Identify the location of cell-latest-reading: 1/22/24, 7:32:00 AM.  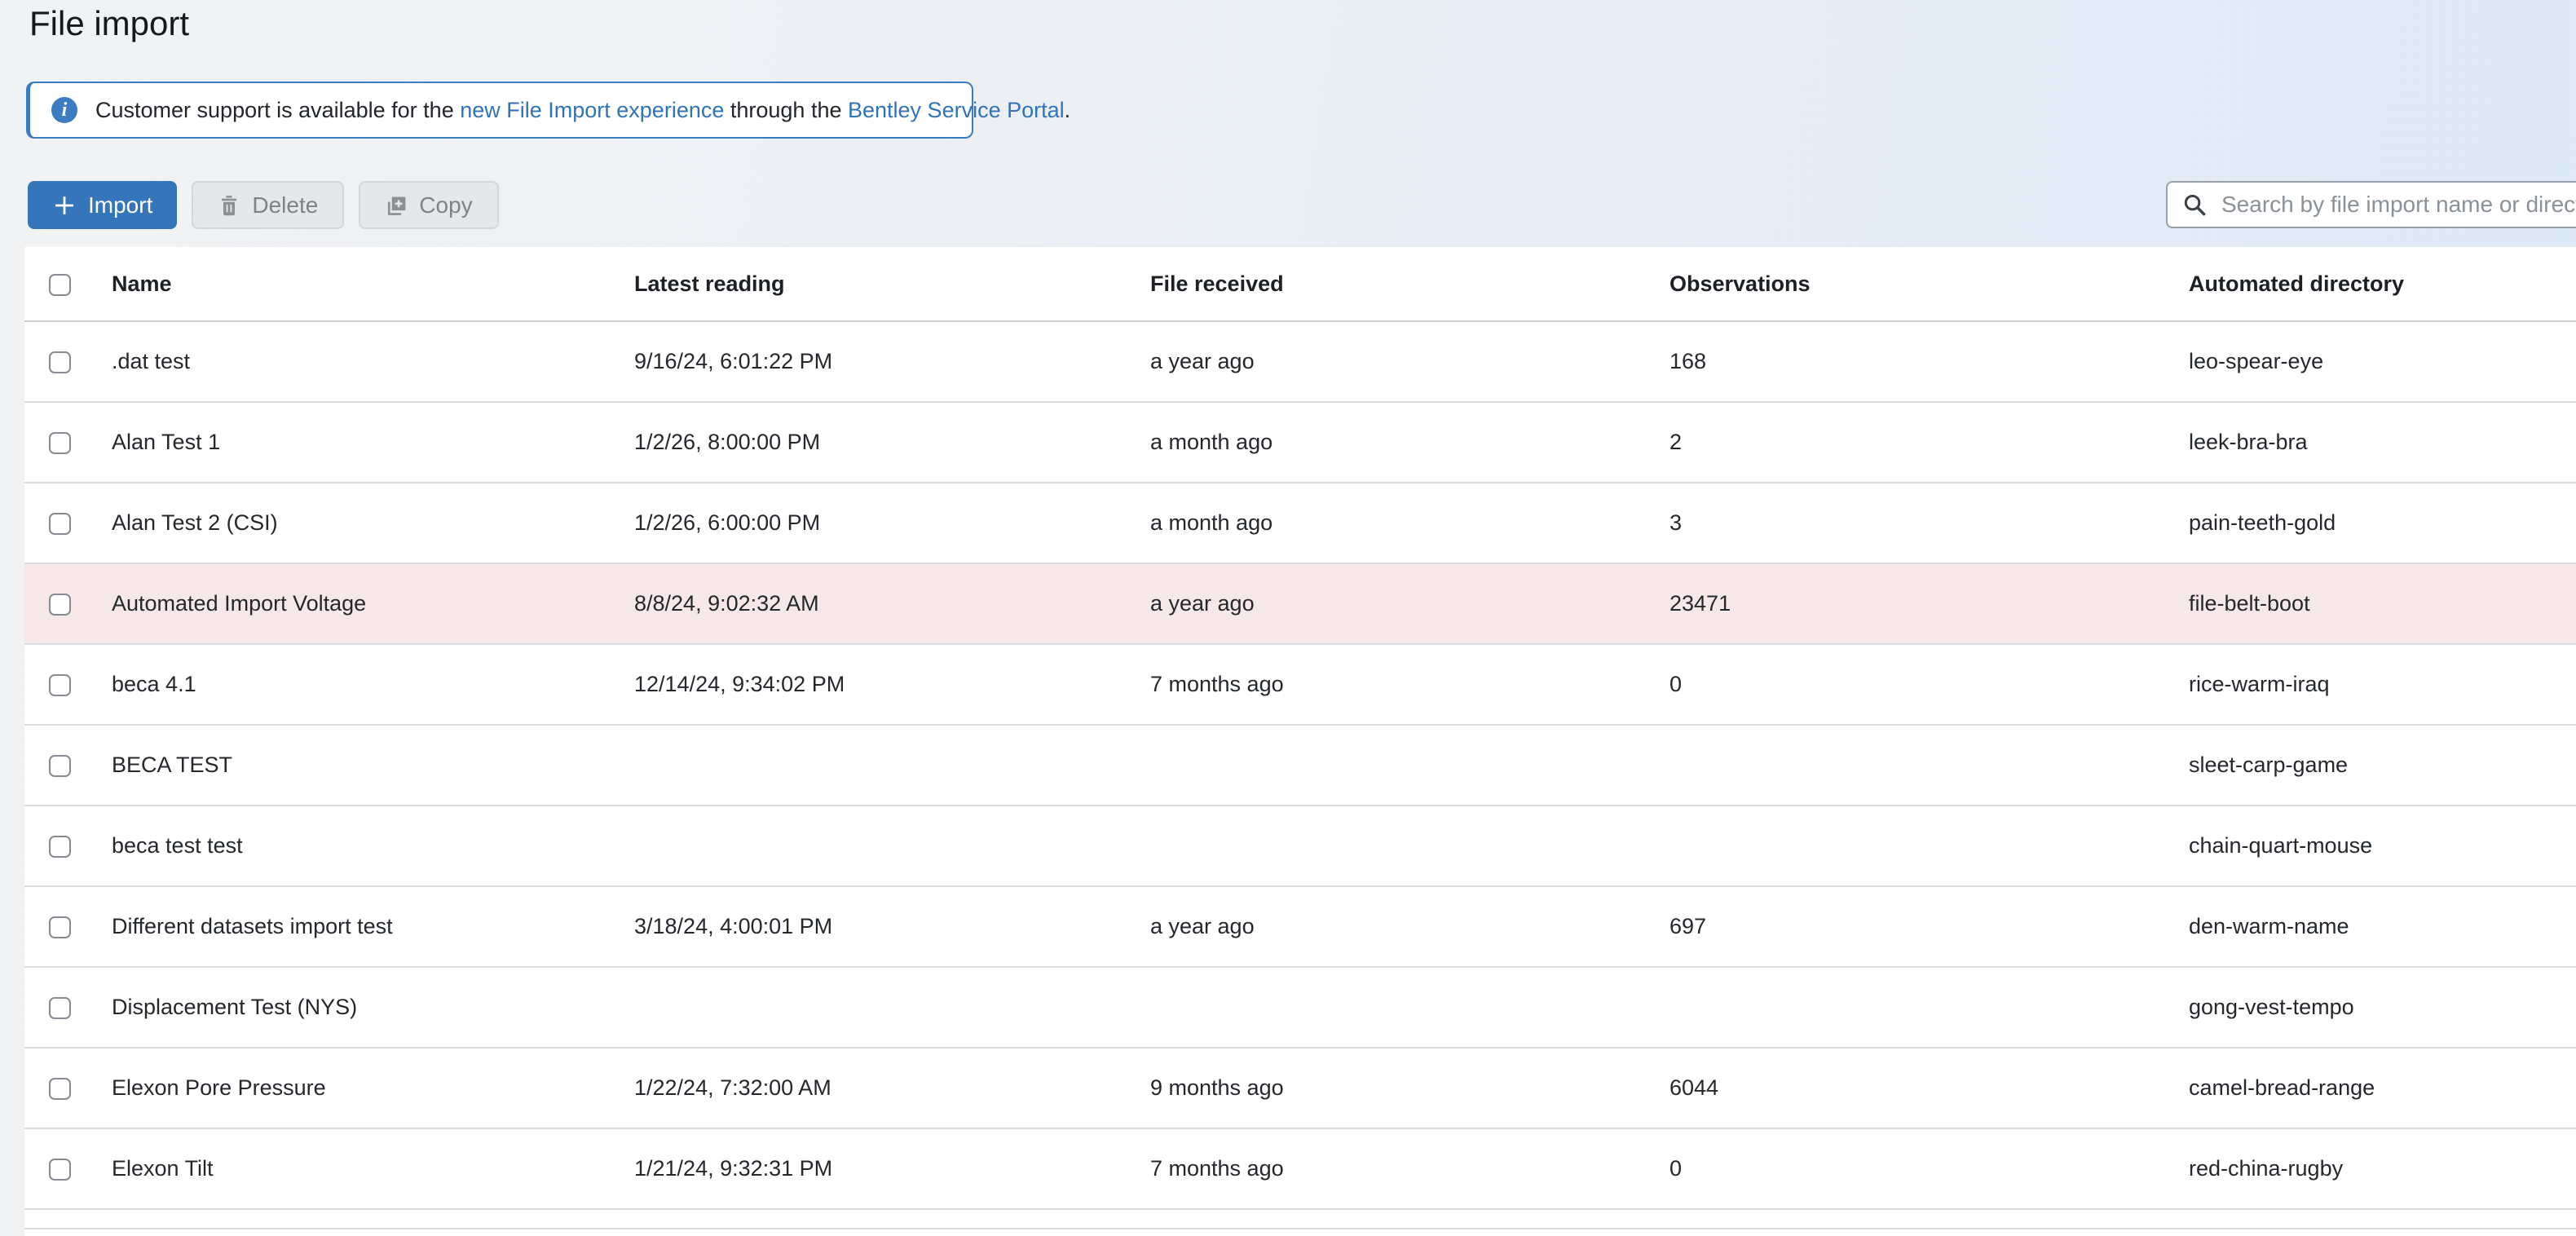
(732, 1087).